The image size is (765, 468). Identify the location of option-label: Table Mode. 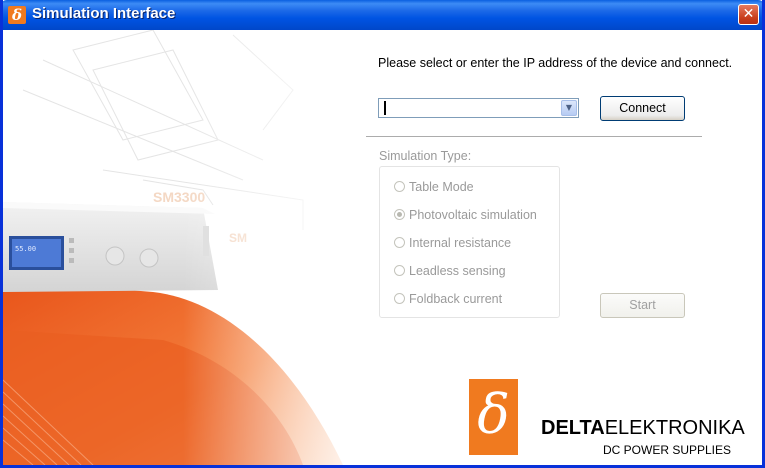
(441, 187).